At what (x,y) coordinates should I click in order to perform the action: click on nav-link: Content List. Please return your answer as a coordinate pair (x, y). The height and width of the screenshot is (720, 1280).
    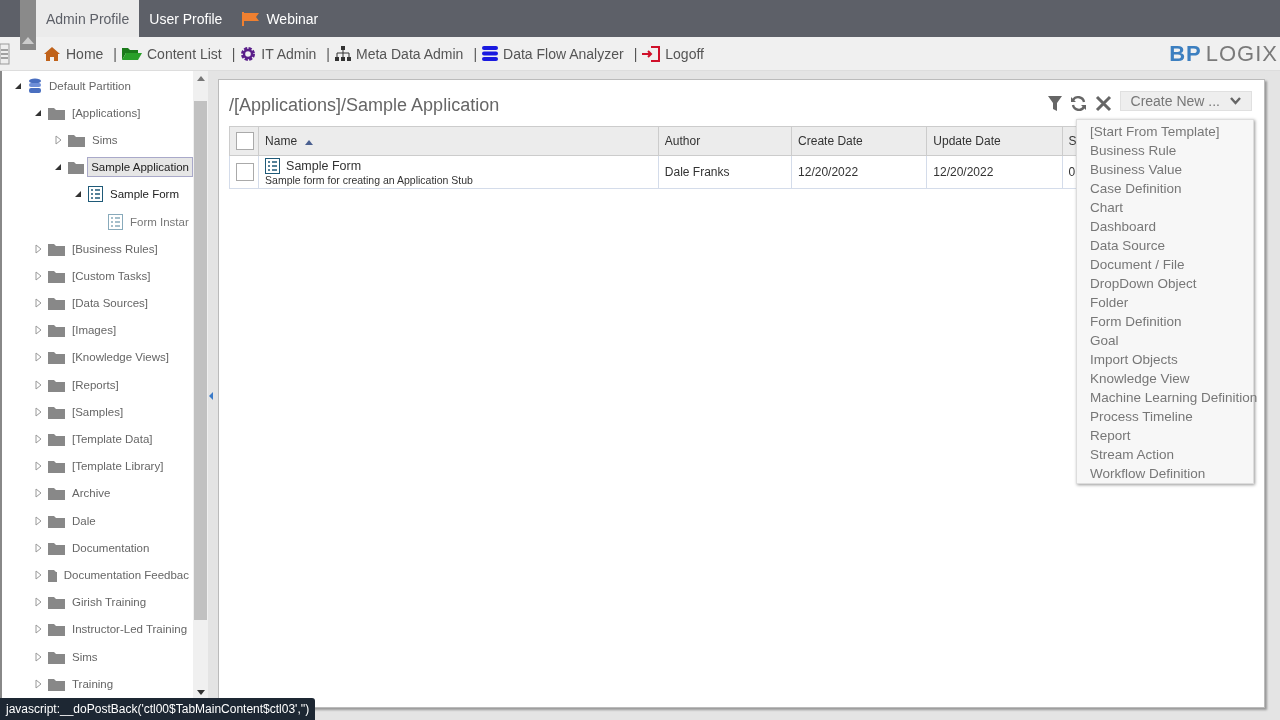
    Looking at the image, I should click on (172, 53).